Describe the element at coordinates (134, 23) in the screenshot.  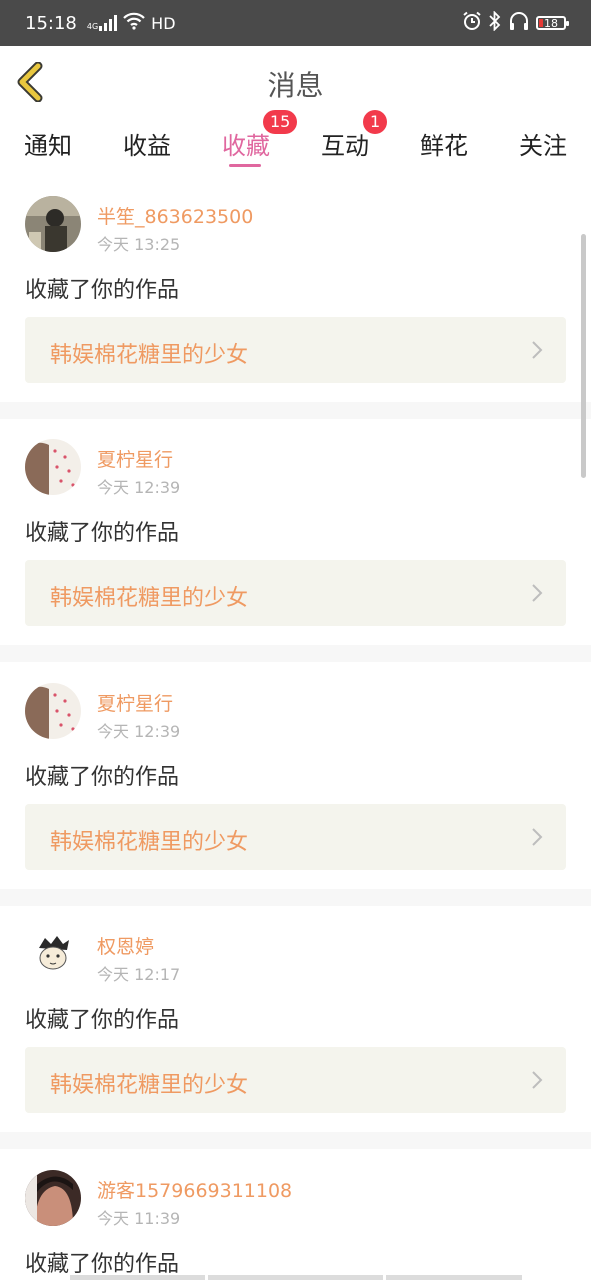
I see `wifi-icon` at that location.